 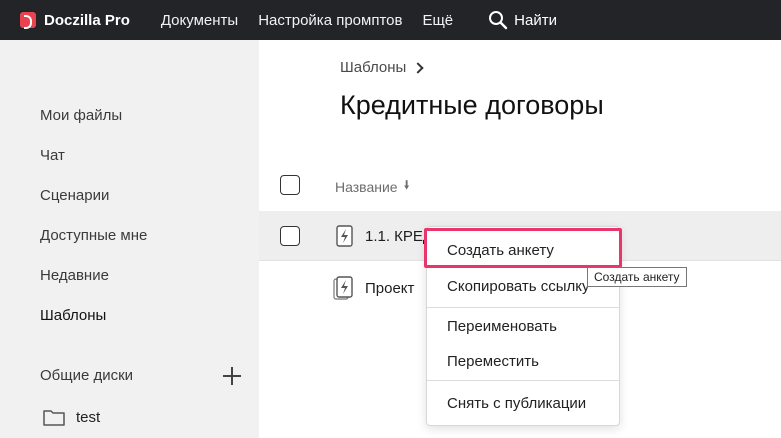 I want to click on sidebar-item-my-files: Мои файлы, so click(x=81, y=115).